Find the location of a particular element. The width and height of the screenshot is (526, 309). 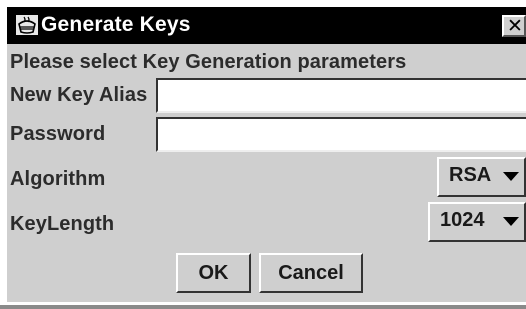

close-icon: ✕ is located at coordinates (515, 26).